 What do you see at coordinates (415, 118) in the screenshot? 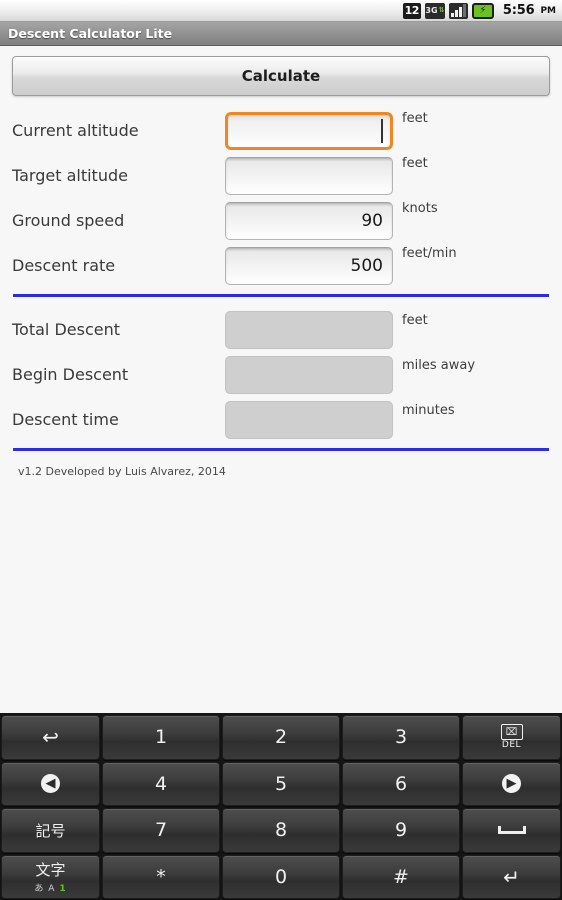
I see `input-unit: feet` at bounding box center [415, 118].